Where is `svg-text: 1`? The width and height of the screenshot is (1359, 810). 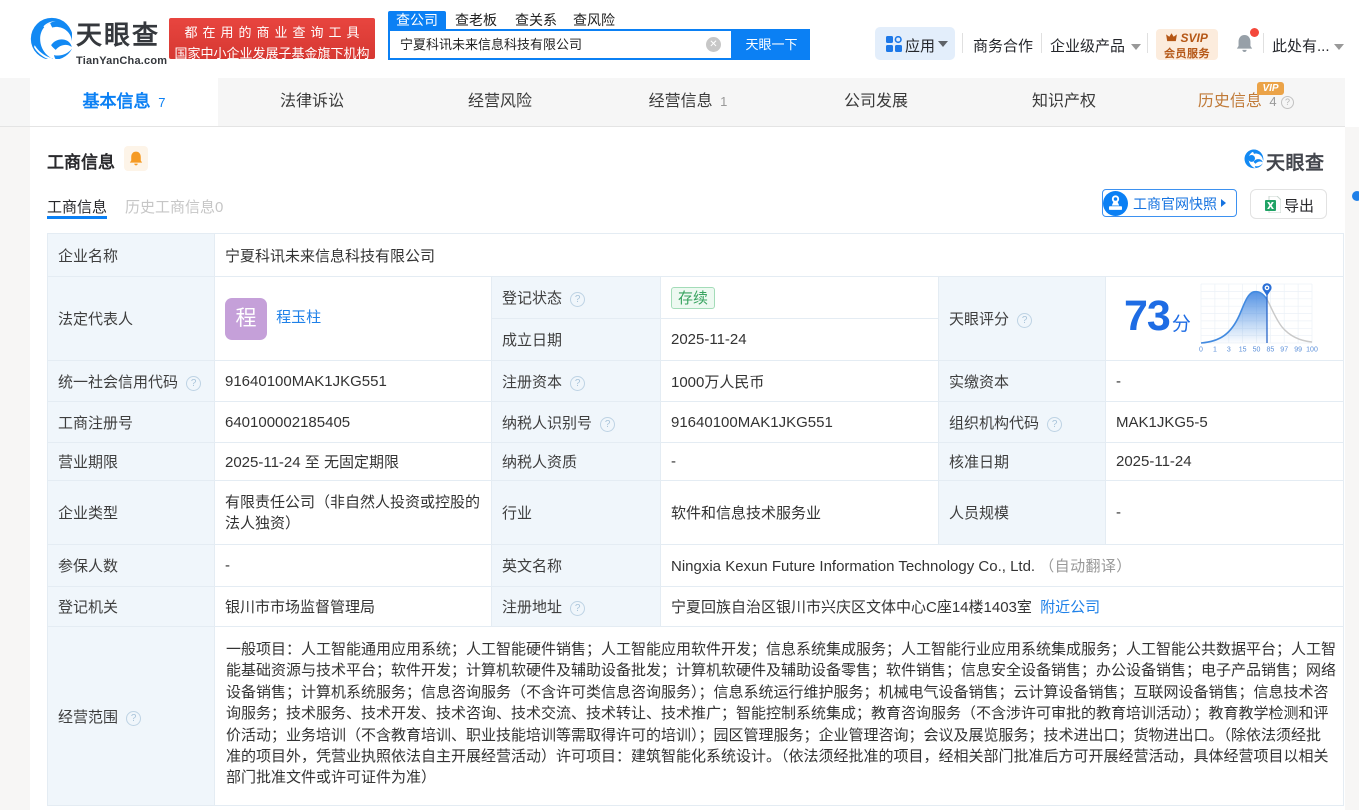 svg-text: 1 is located at coordinates (1215, 350).